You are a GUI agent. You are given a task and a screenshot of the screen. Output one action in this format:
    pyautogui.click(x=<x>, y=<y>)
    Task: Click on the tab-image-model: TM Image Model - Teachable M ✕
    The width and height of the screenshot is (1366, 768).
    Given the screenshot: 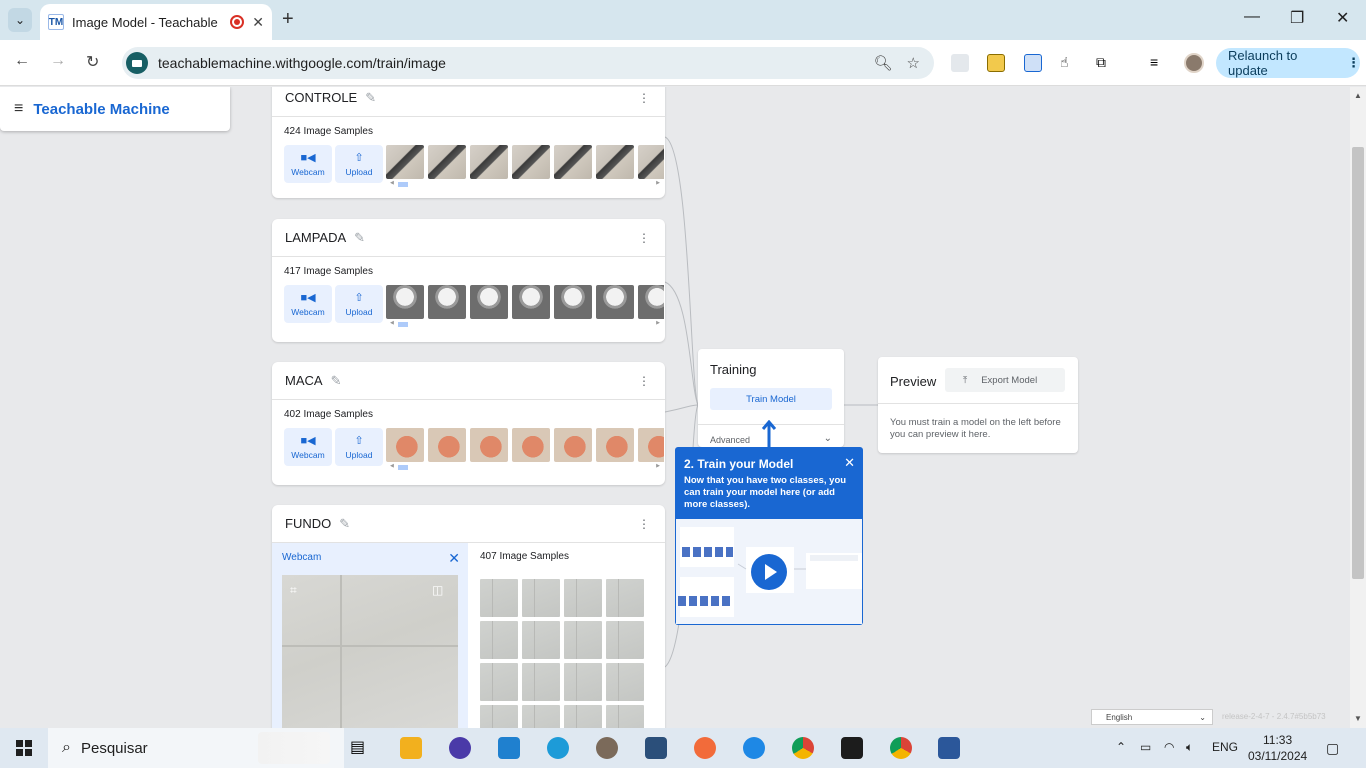 What is the action you would take?
    pyautogui.click(x=156, y=22)
    